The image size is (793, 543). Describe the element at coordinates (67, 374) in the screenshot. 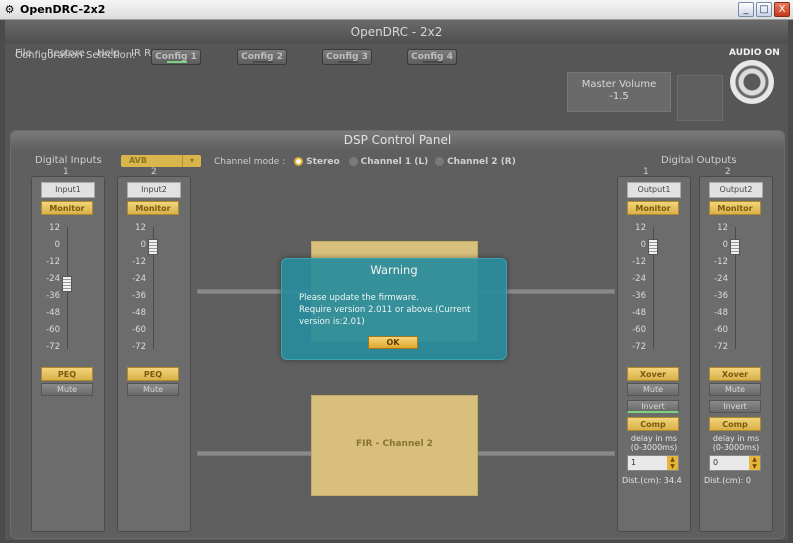

I see `input-1-peq-button: PEQ` at that location.